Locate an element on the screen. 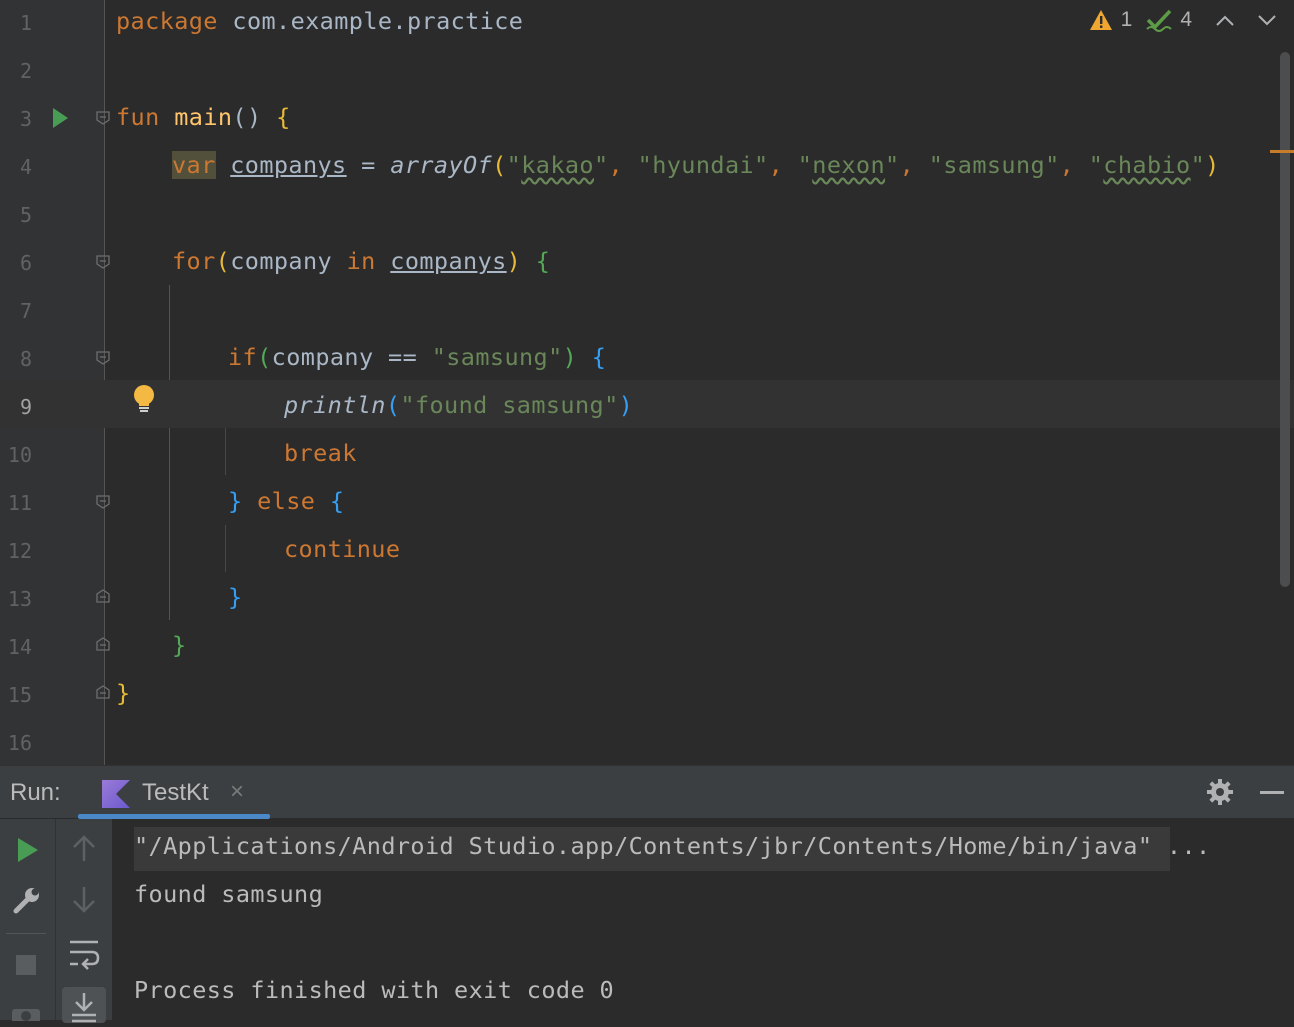  line-number: 5 is located at coordinates (25, 215).